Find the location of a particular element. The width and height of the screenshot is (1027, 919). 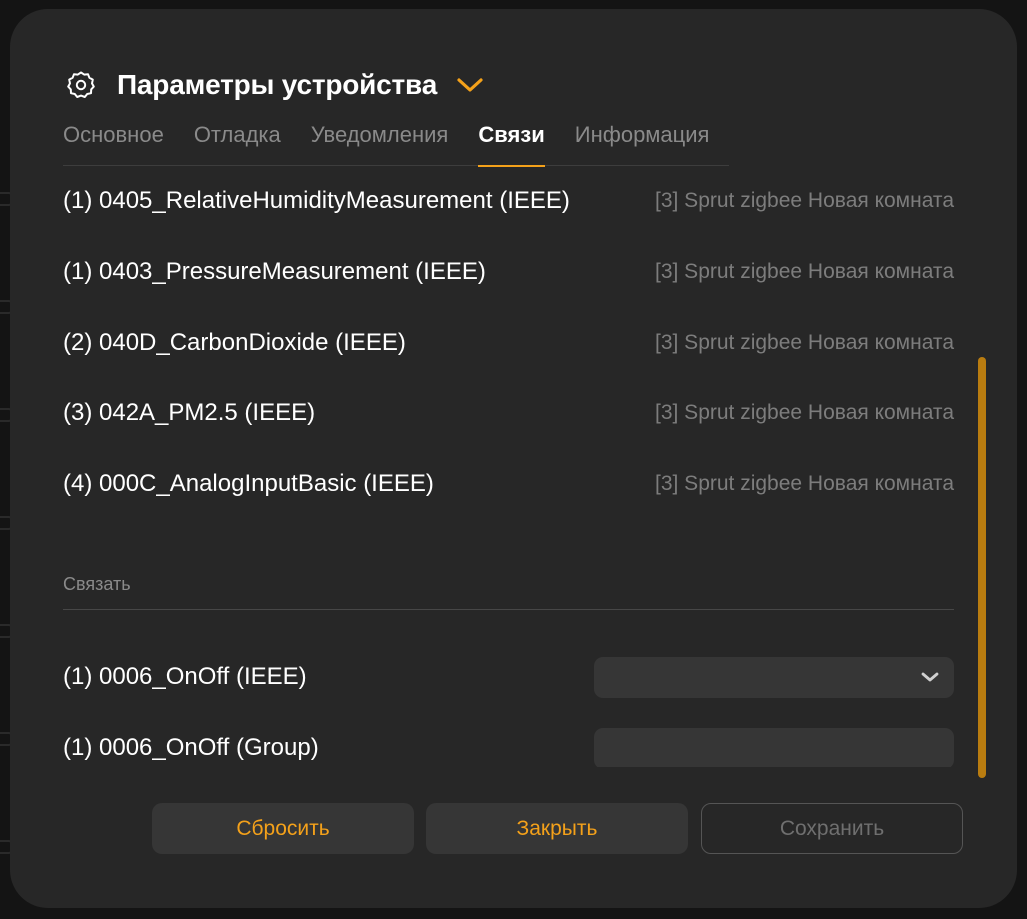

link-name: (4) 000C_AnalogInputBasic (IEEE) is located at coordinates (248, 483).